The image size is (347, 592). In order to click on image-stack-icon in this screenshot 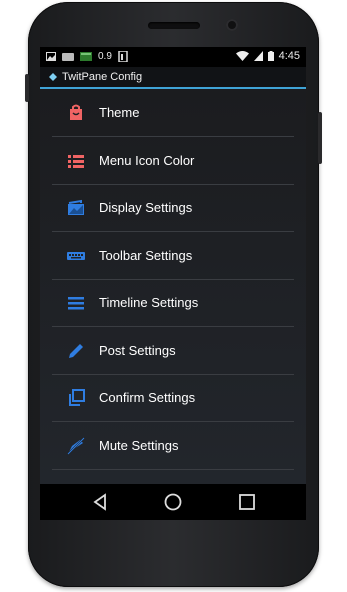, I will do `click(76, 207)`.